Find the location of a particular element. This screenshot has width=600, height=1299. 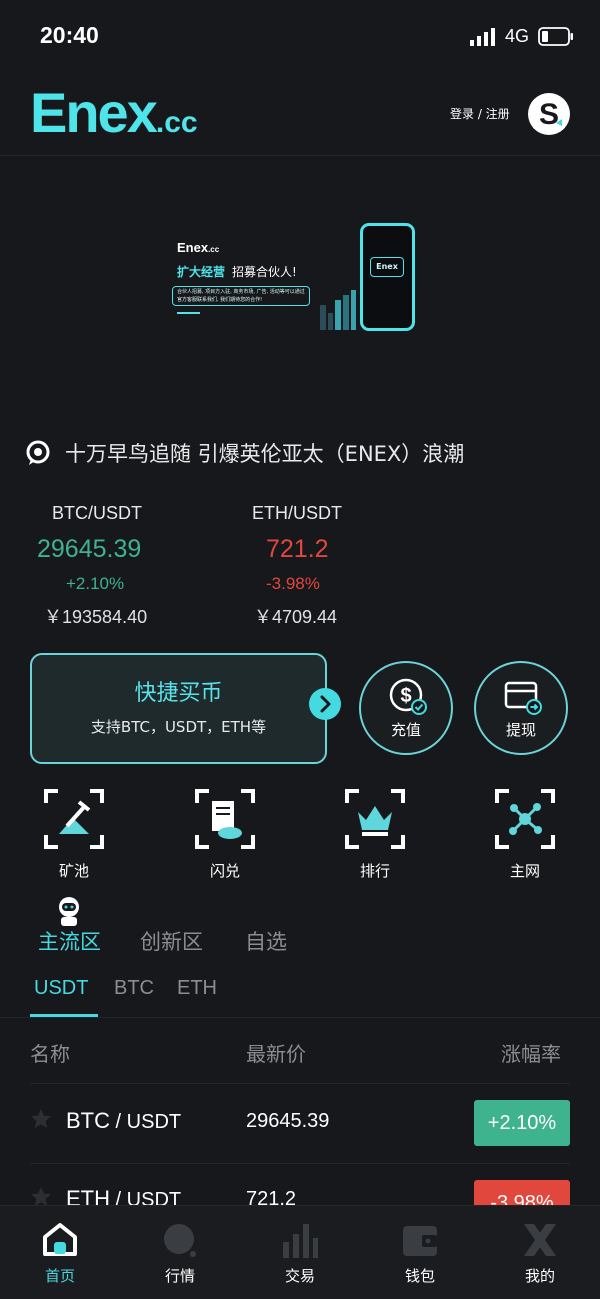

ticker-cny-price: ￥193584.40 is located at coordinates (96, 617).